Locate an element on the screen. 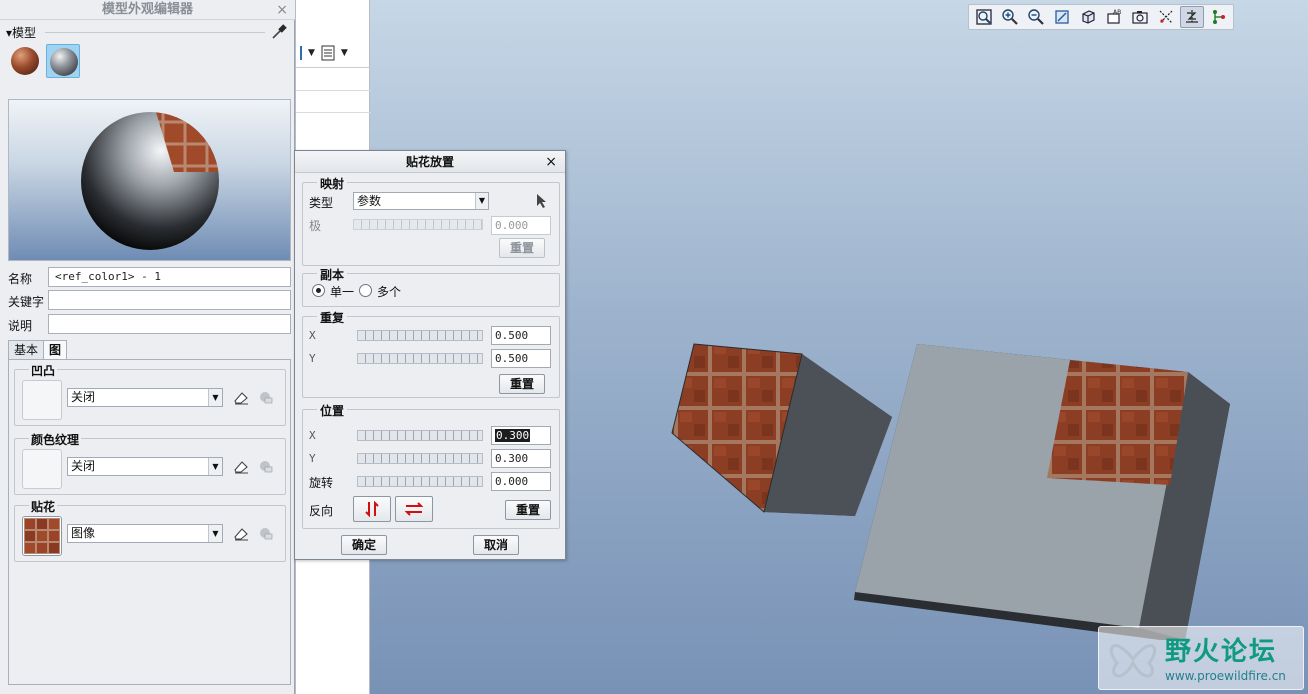  flip-vertical-icon is located at coordinates (372, 509).